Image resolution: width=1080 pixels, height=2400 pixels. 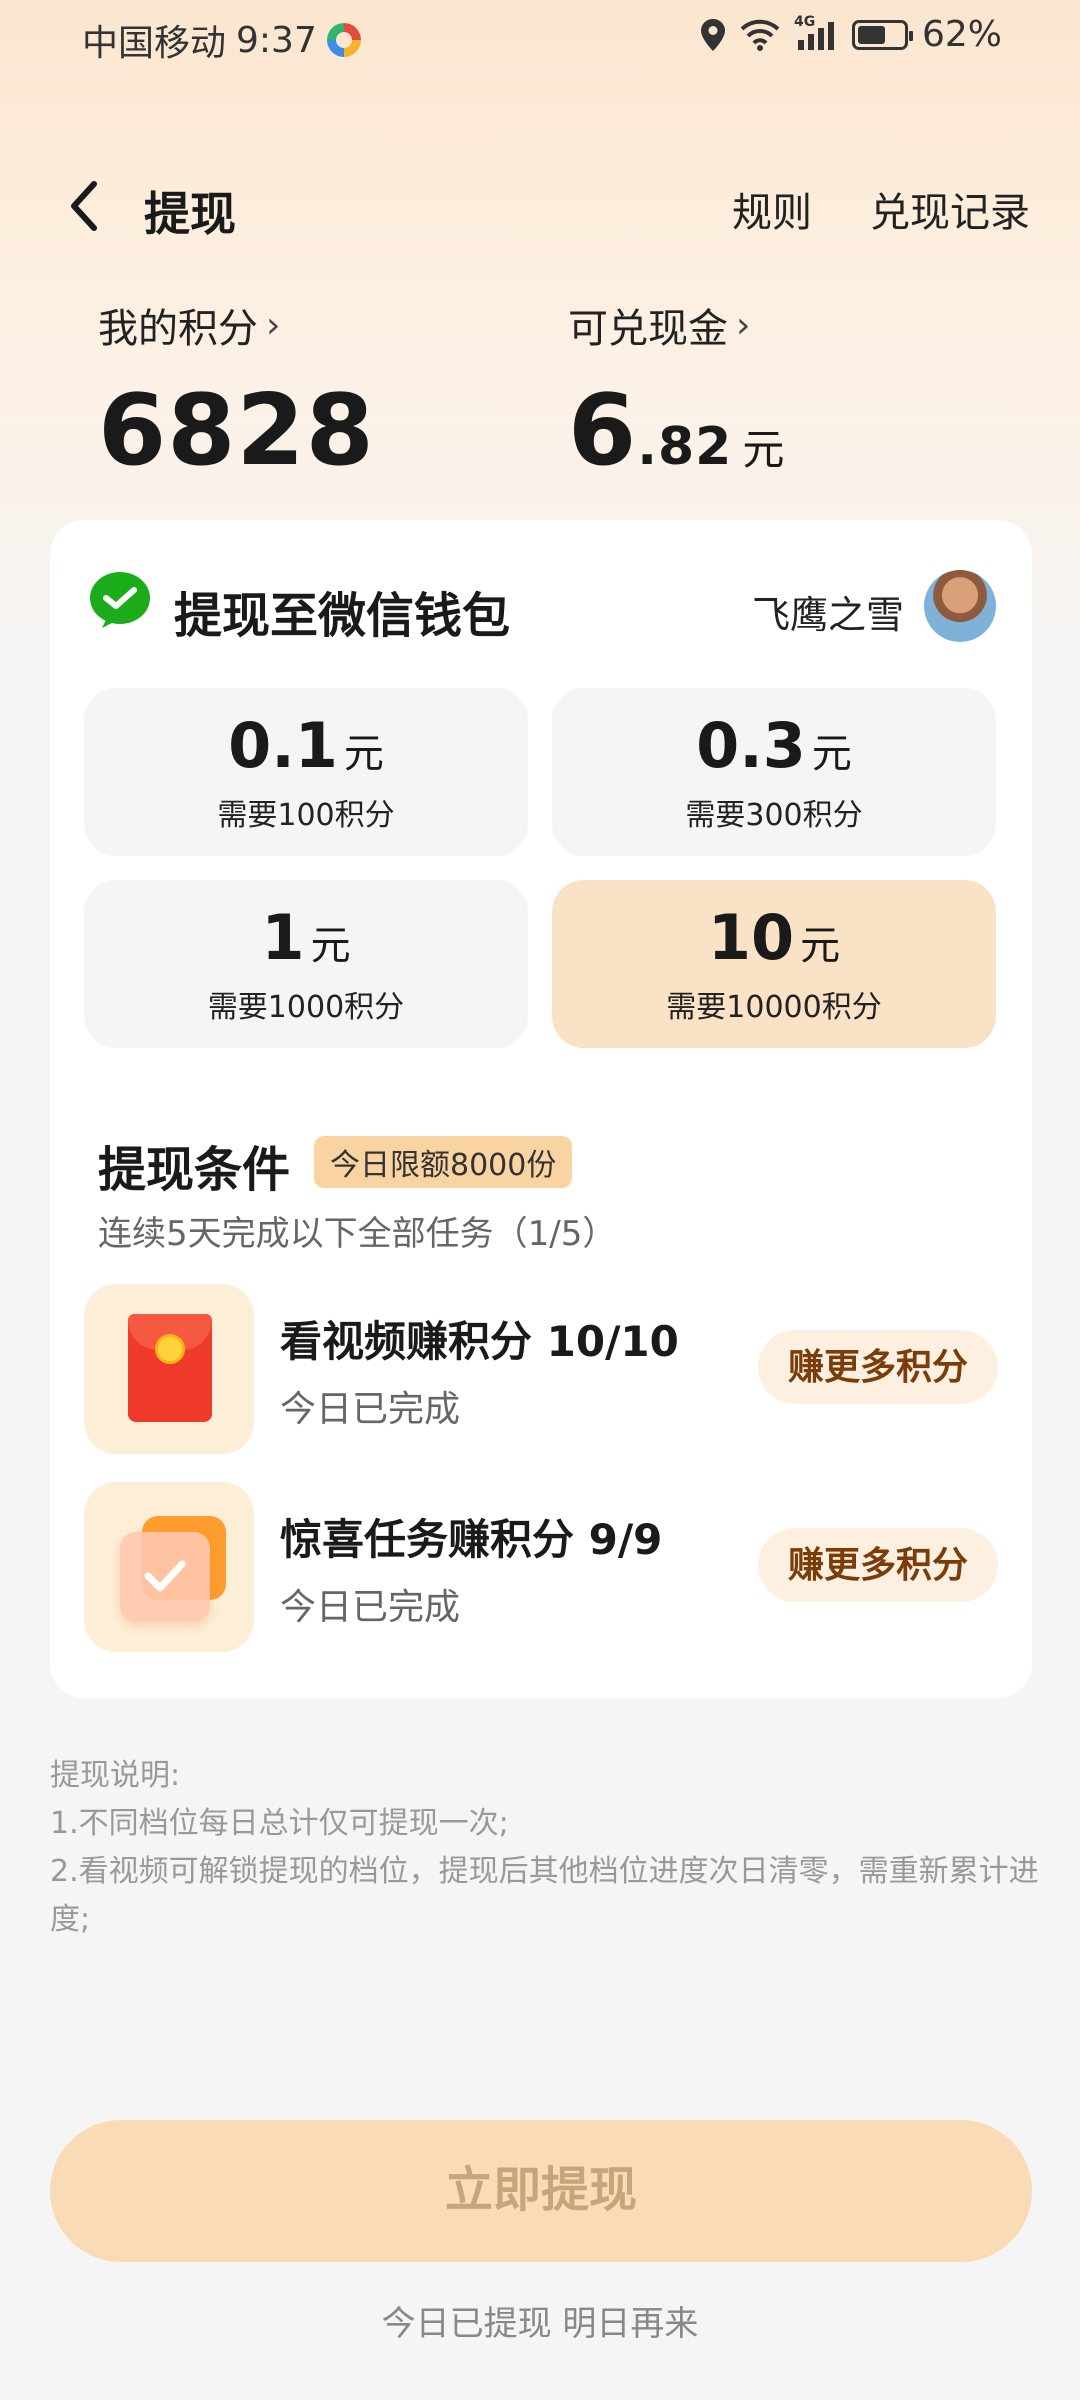 What do you see at coordinates (774, 1008) in the screenshot?
I see `tier-requirement: 需要10000积分` at bounding box center [774, 1008].